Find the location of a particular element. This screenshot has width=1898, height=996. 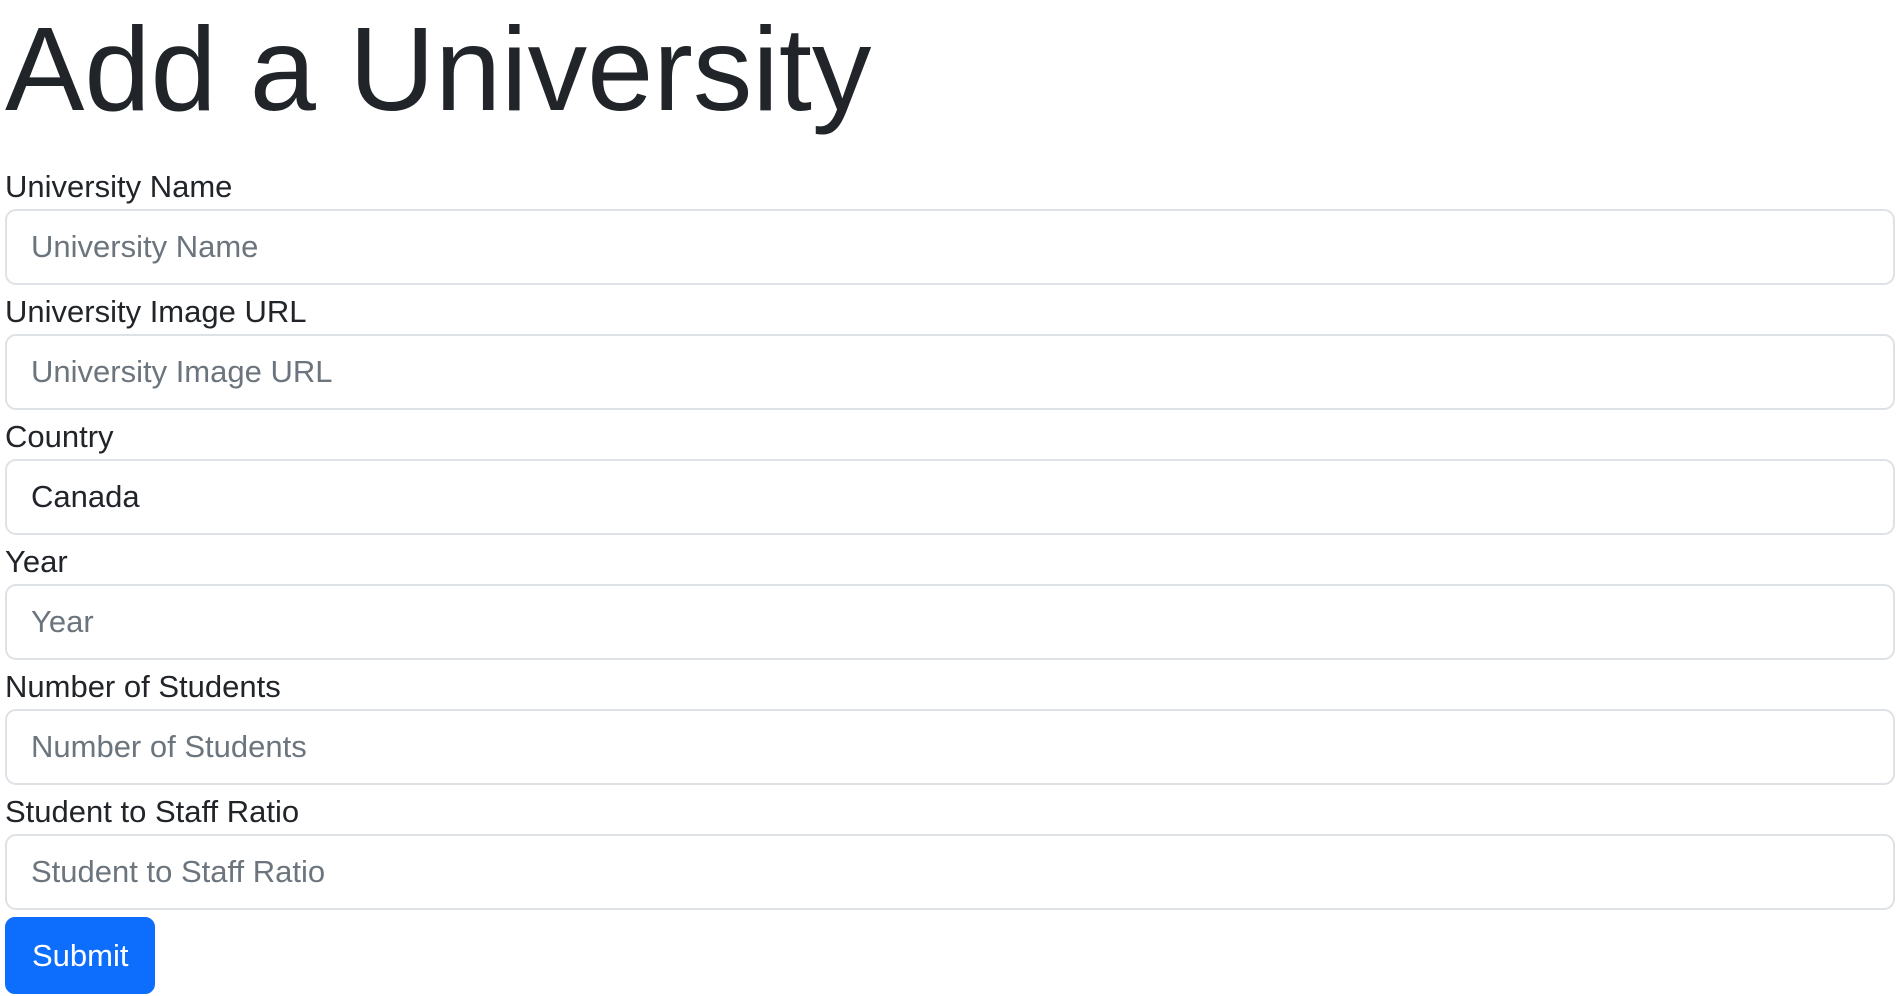

page-title: Add a University is located at coordinates (438, 69).